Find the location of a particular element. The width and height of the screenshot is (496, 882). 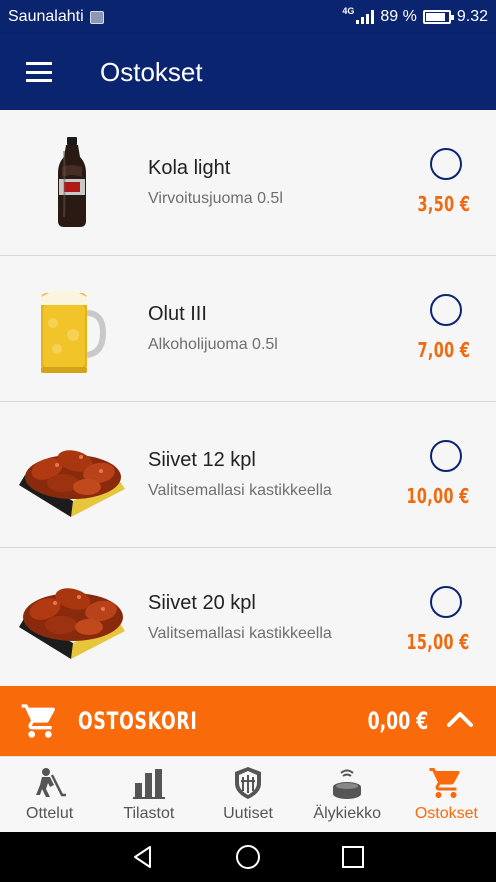

back-icon is located at coordinates (143, 857).